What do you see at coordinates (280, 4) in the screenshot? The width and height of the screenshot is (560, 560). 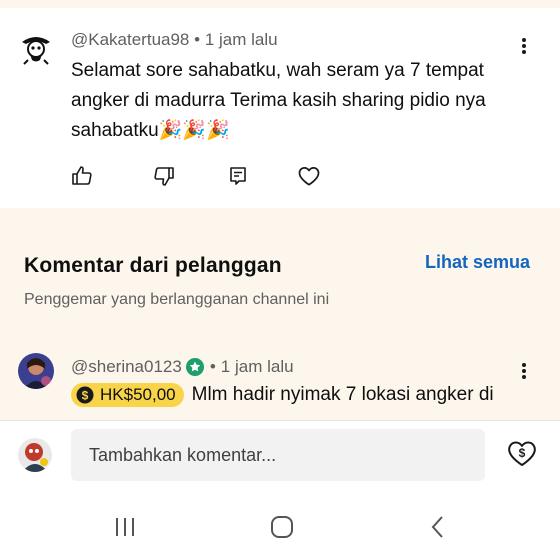 I see `section-top-strip` at bounding box center [280, 4].